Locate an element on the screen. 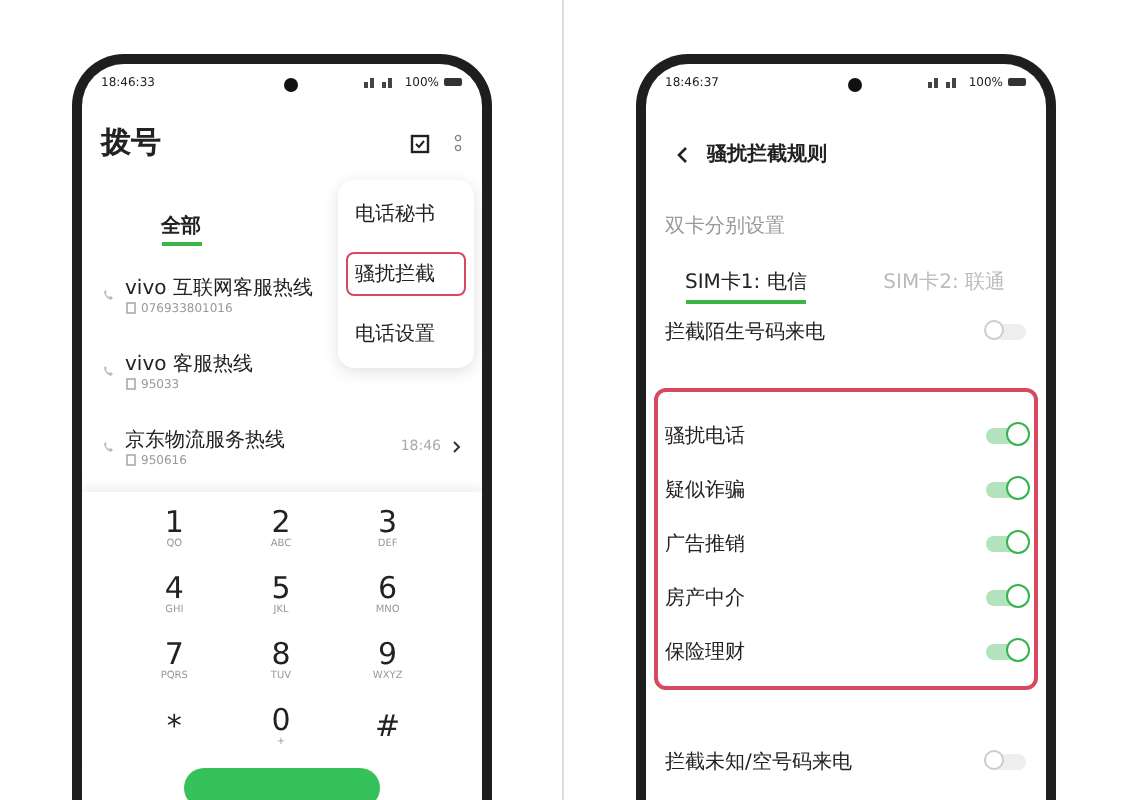 Image resolution: width=1128 pixels, height=800 pixels. back-icon is located at coordinates (681, 154).